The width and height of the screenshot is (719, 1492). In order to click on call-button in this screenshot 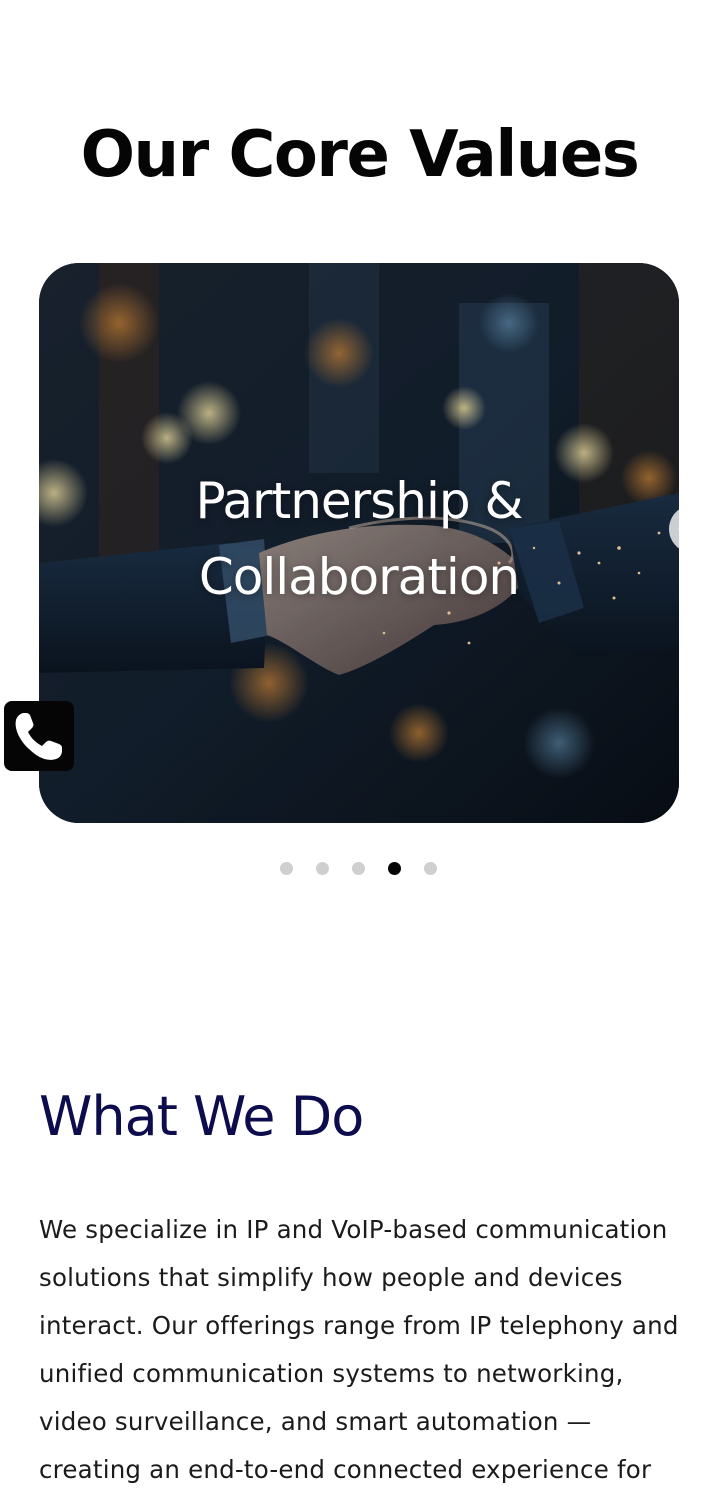, I will do `click(39, 736)`.